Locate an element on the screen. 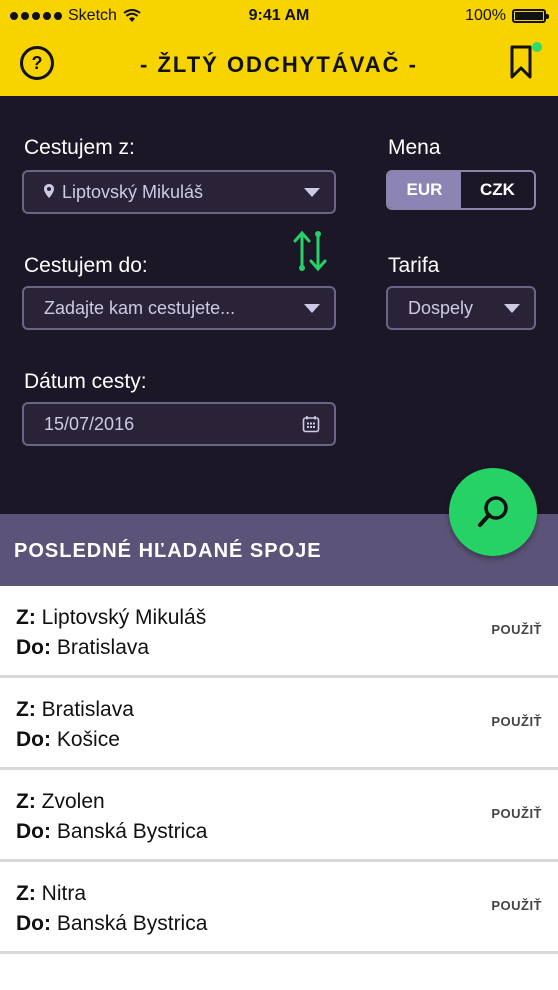 The image size is (558, 990). route-to: Do: Bratislava is located at coordinates (82, 648).